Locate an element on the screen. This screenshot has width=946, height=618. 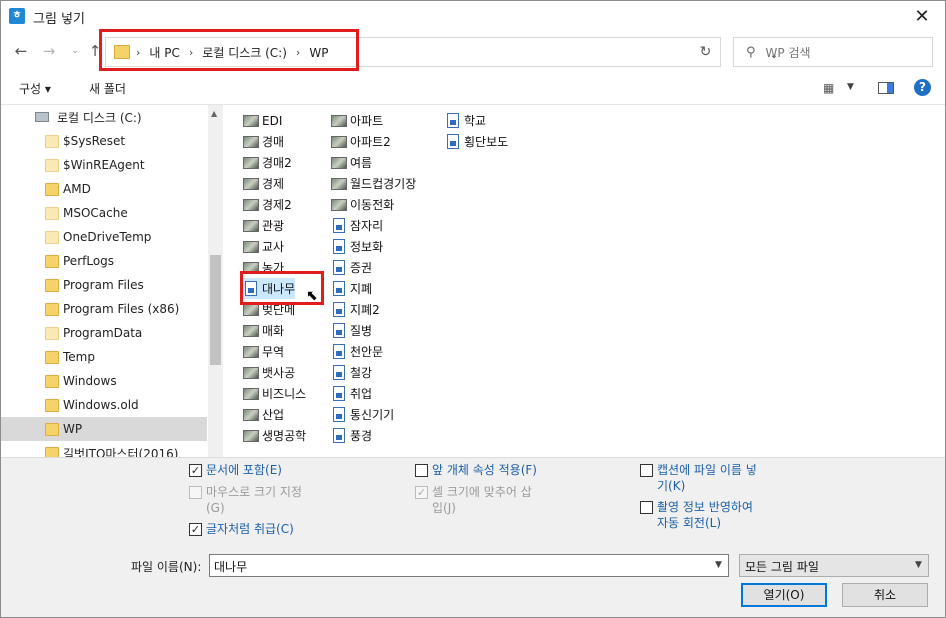
tree-item-label: $WinREAgent is located at coordinates (104, 165).